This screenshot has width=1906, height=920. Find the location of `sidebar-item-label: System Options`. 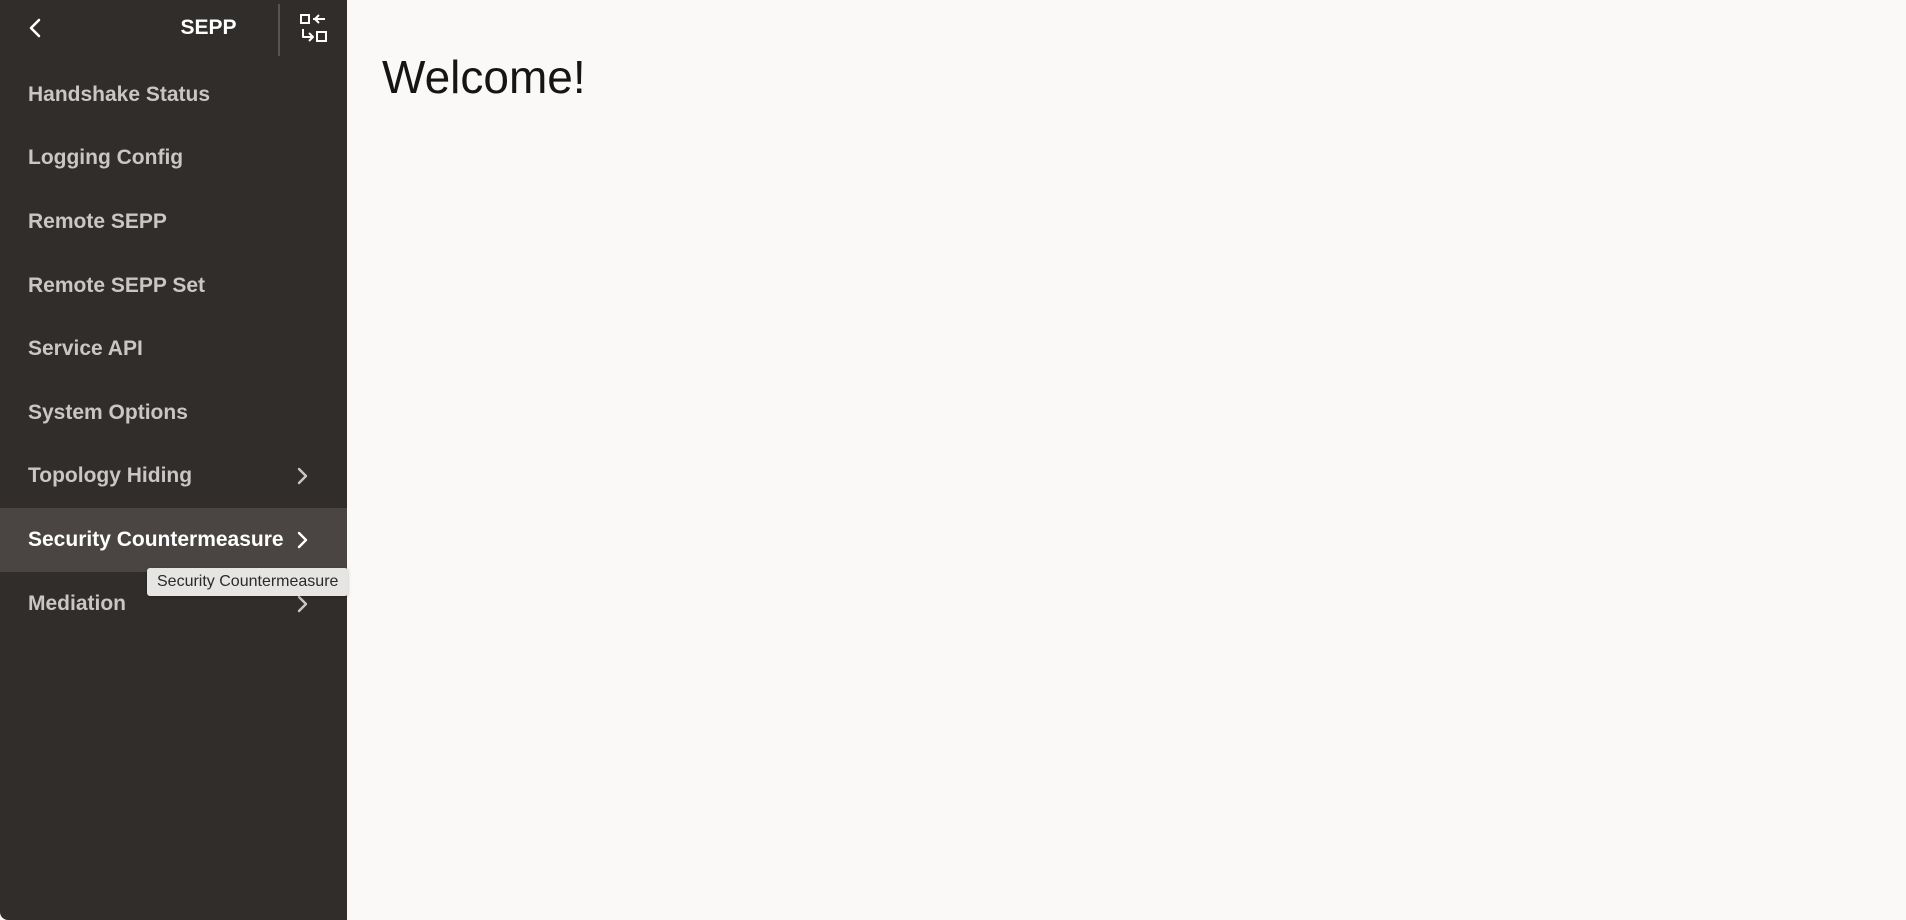

sidebar-item-label: System Options is located at coordinates (108, 412).